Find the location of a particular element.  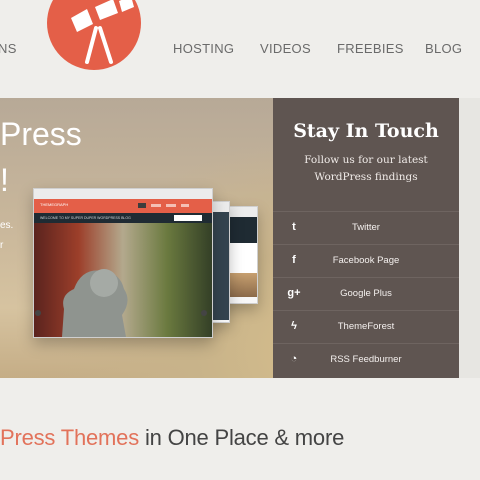

social-link-facebook: f Facebook Page is located at coordinates (366, 261).